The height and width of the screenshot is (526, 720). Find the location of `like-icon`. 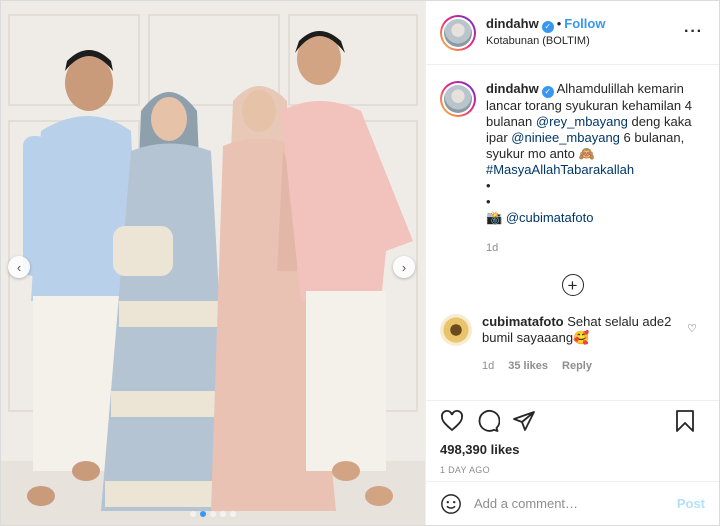

like-icon is located at coordinates (452, 421).